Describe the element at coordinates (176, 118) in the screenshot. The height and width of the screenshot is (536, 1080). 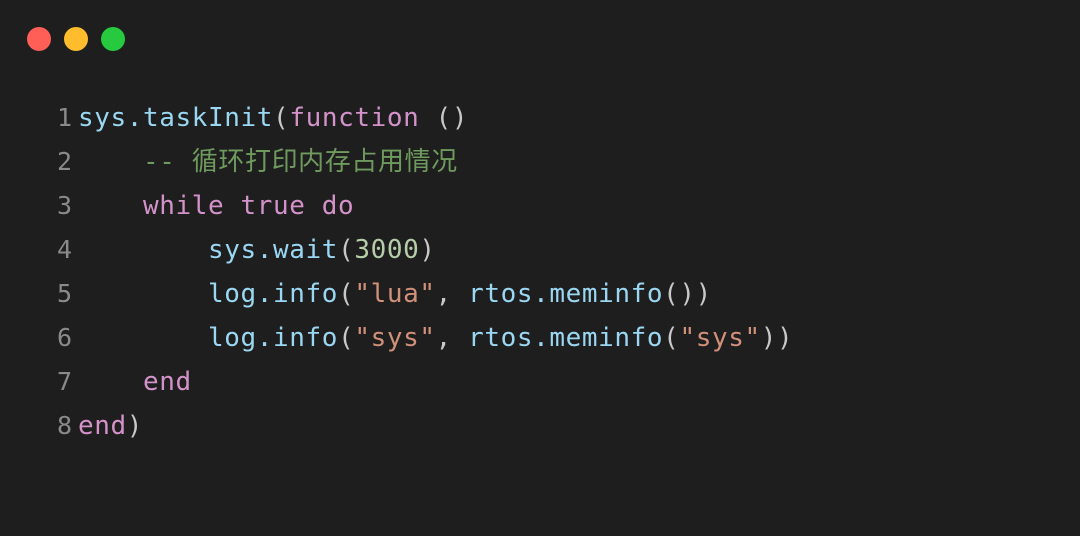
I see `code-token-ident: sys.taskInit` at that location.